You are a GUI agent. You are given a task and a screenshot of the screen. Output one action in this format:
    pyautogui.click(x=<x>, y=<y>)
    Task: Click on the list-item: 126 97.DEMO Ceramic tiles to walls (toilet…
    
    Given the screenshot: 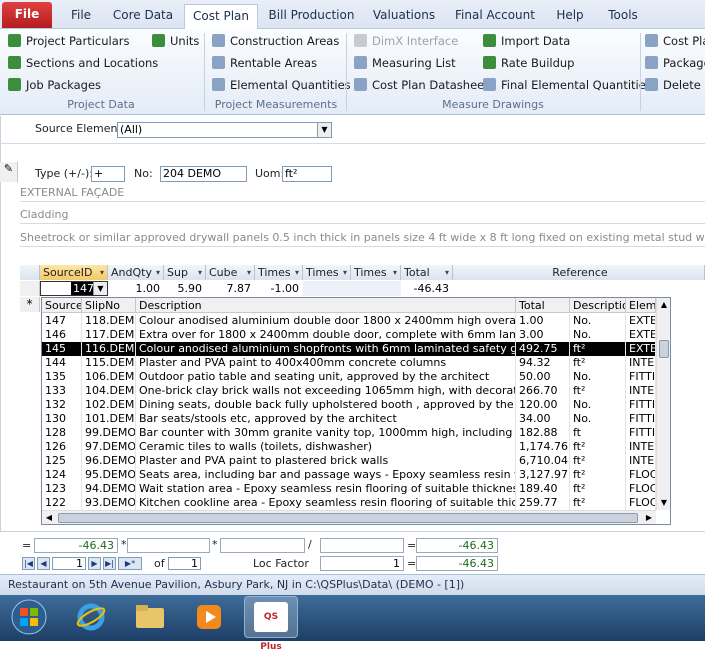 What is the action you would take?
    pyautogui.click(x=349, y=447)
    